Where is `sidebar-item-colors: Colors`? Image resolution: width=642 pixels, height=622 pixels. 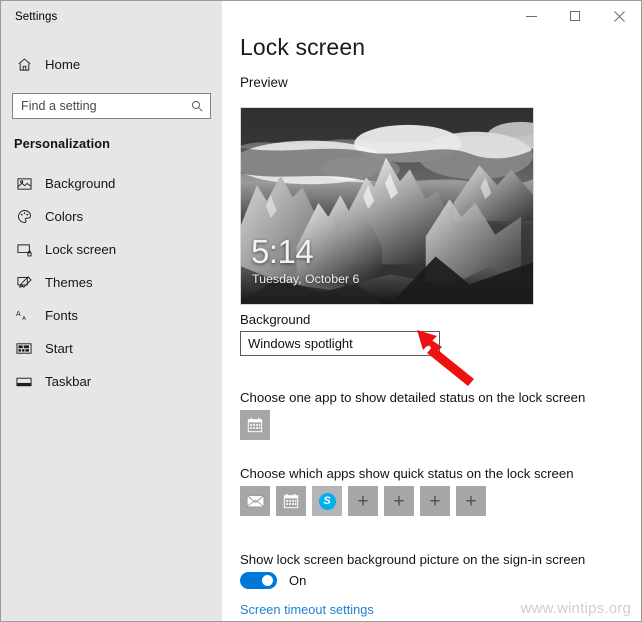
sidebar-item-colors: Colors is located at coordinates (111, 216).